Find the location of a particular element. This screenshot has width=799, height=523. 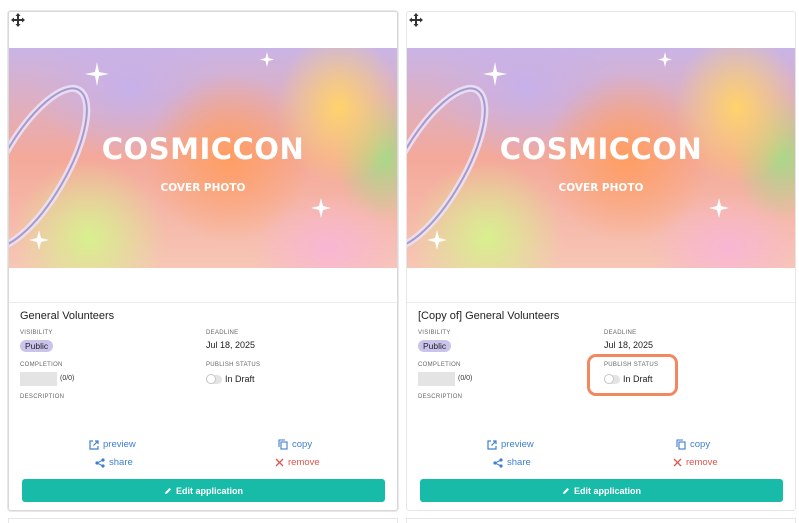

application-name: [Copy of] General Volunteers is located at coordinates (489, 316).